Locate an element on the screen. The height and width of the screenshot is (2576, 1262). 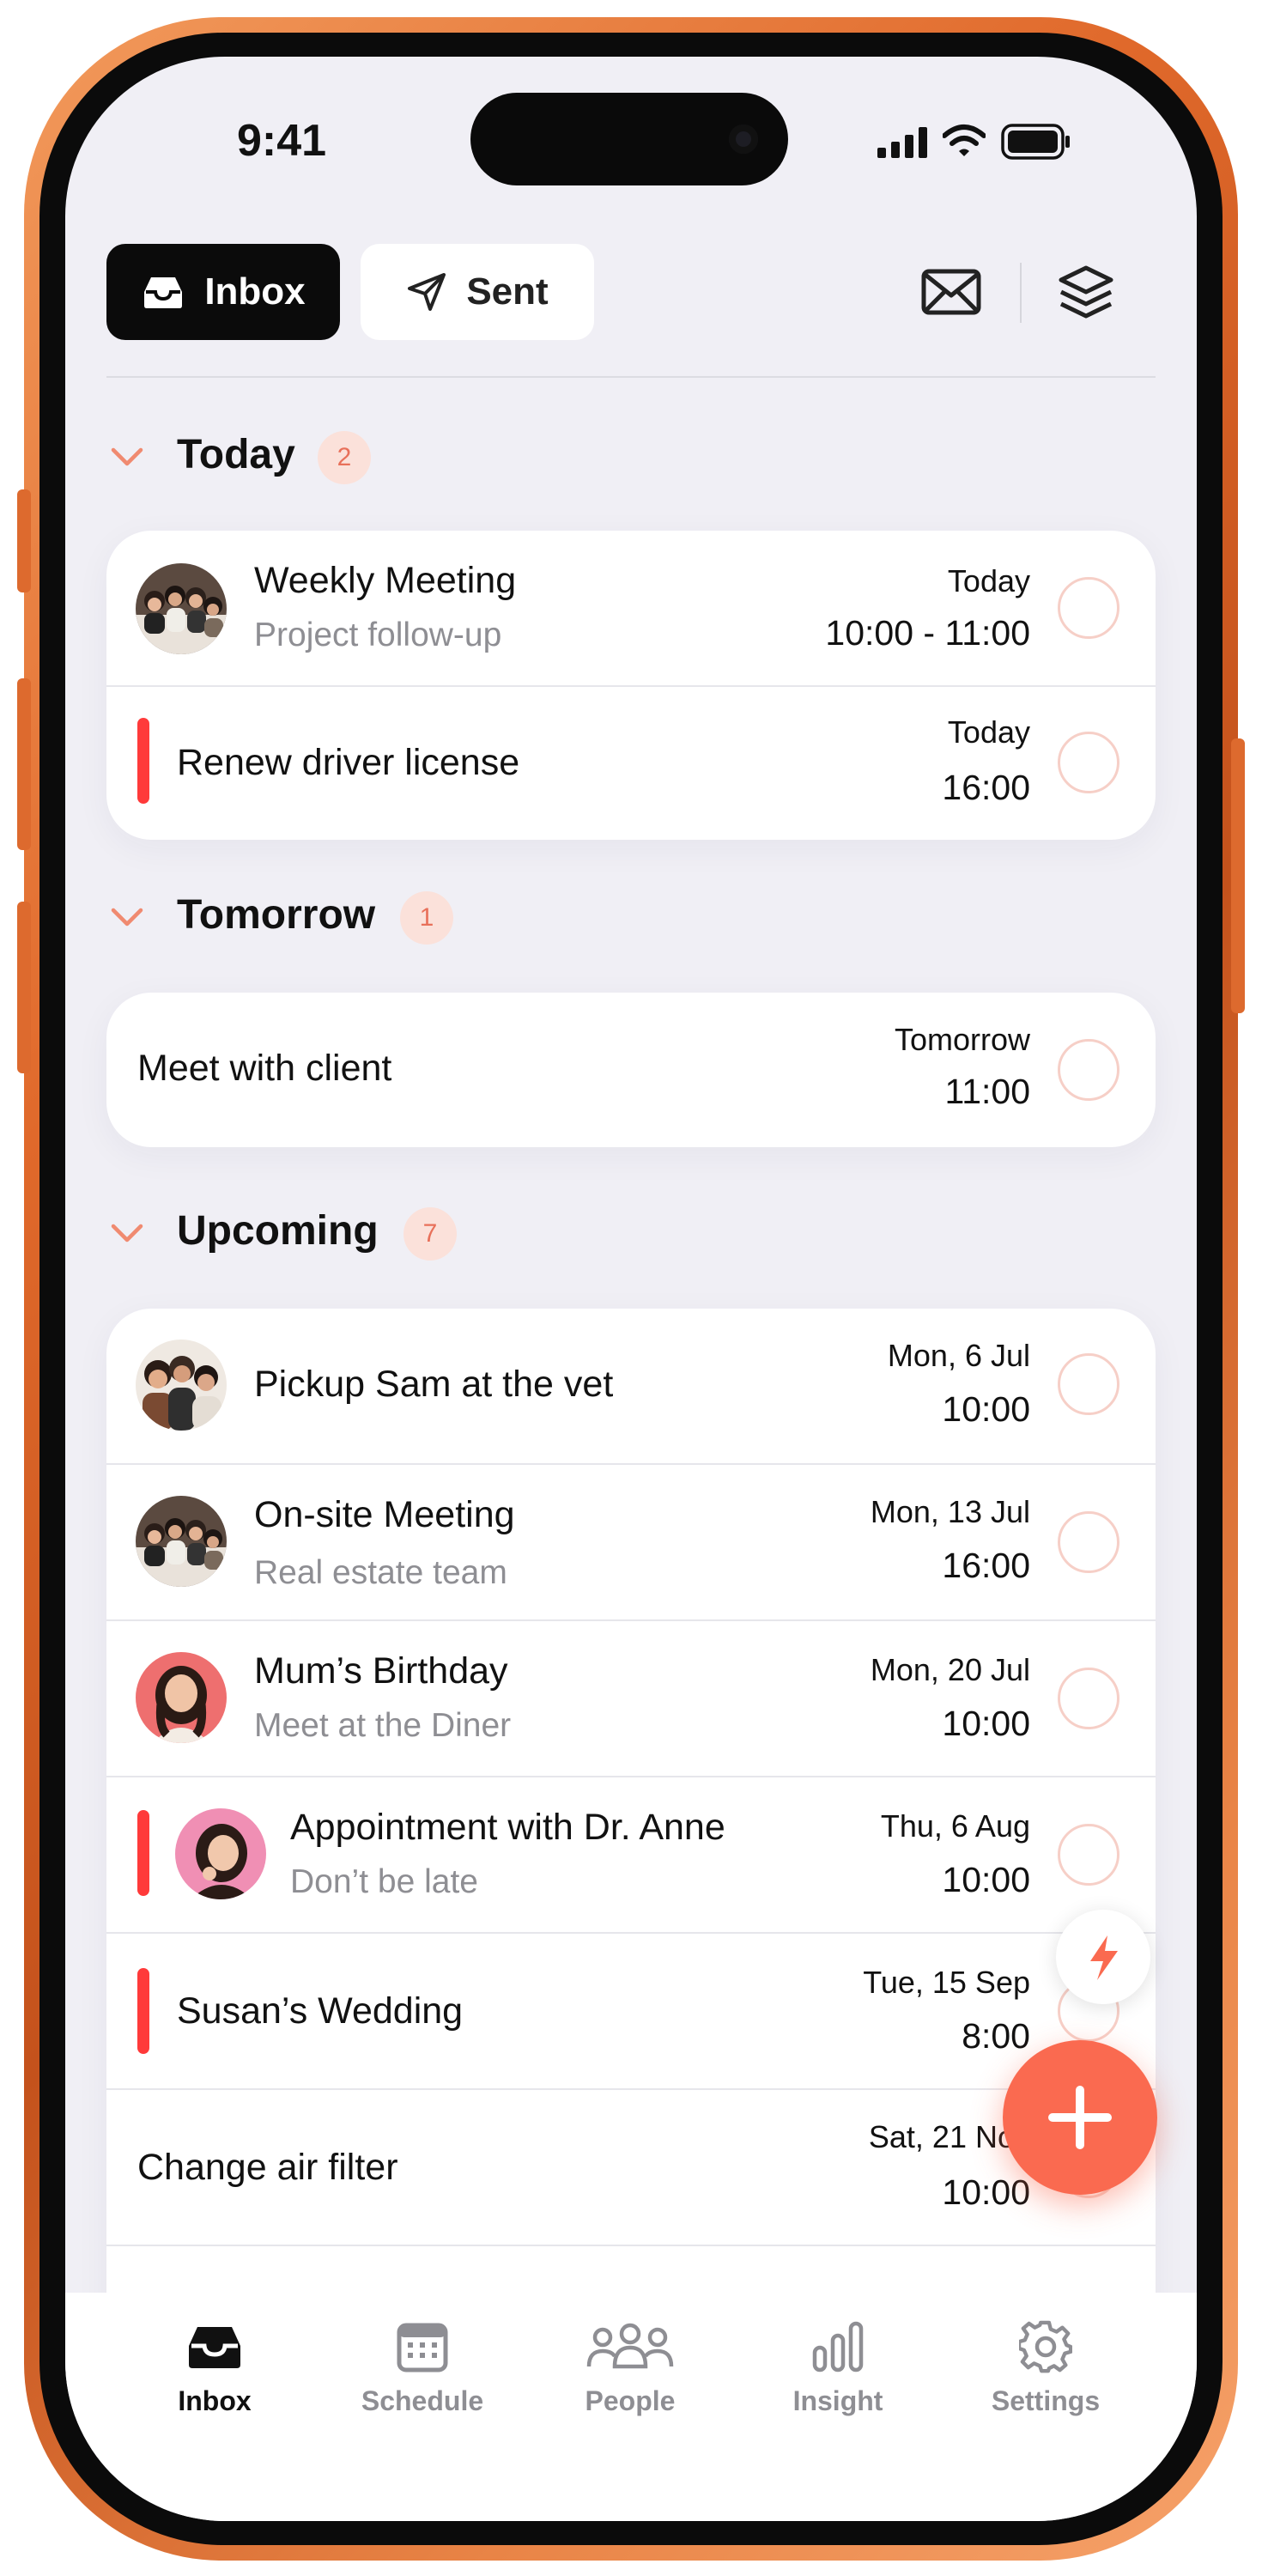
sent-segment-button: Sent is located at coordinates (478, 292).